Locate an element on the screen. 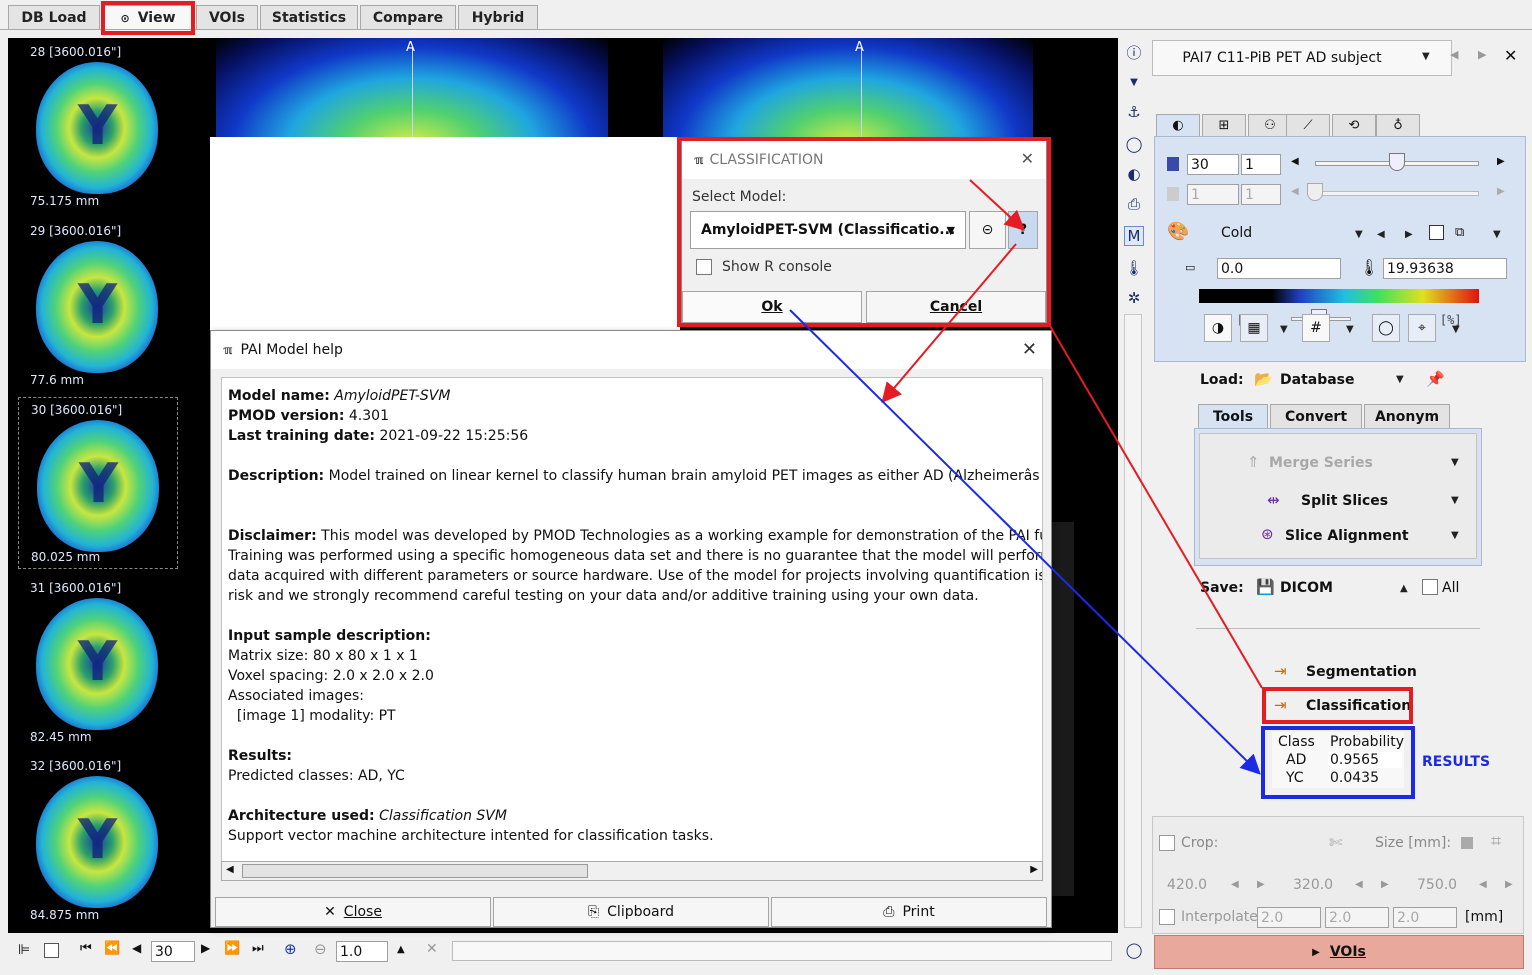 This screenshot has width=1532, height=975. prev-study-icon: ◀ is located at coordinates (1454, 54).